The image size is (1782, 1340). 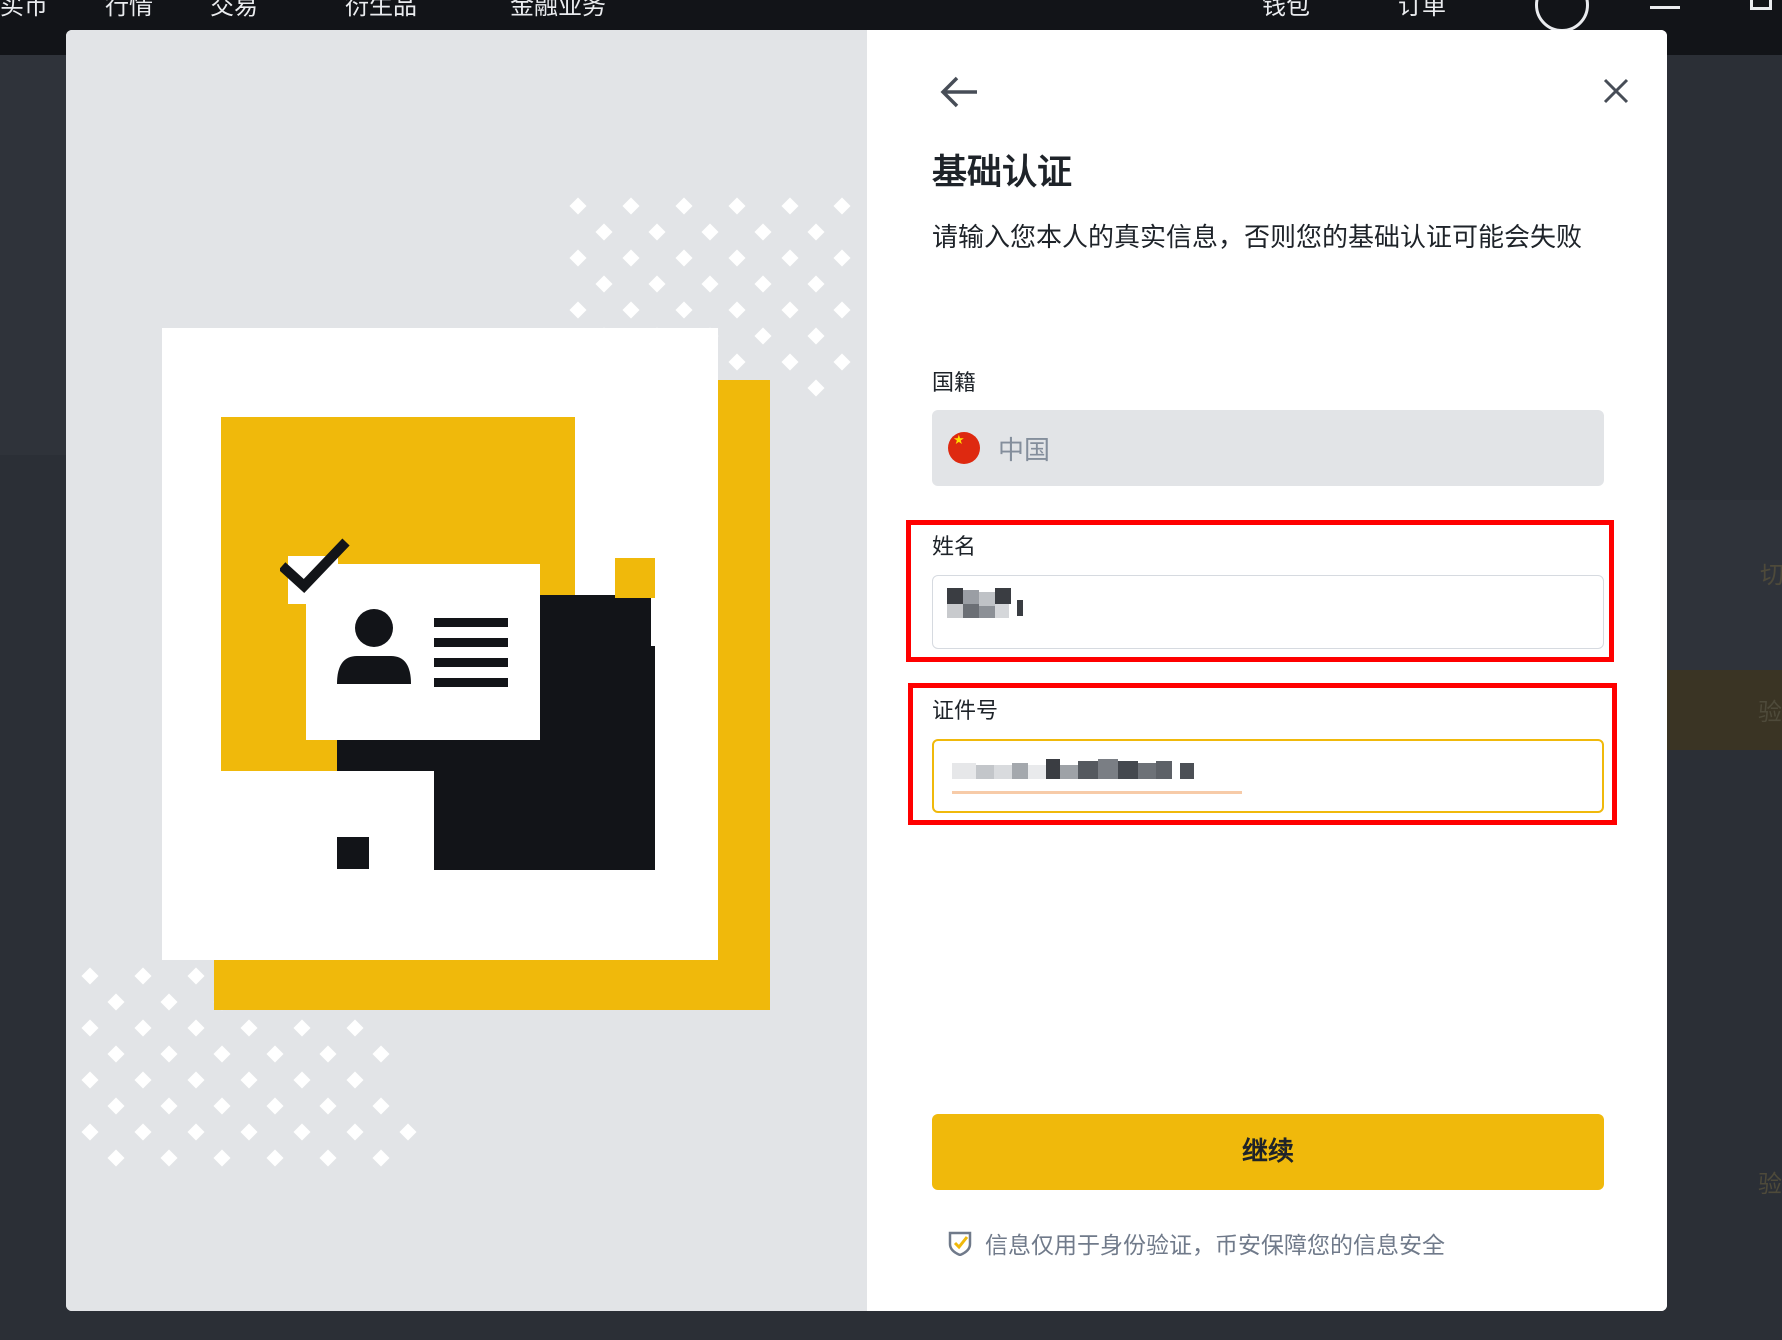 I want to click on continue-button: 继续, so click(x=1268, y=1152).